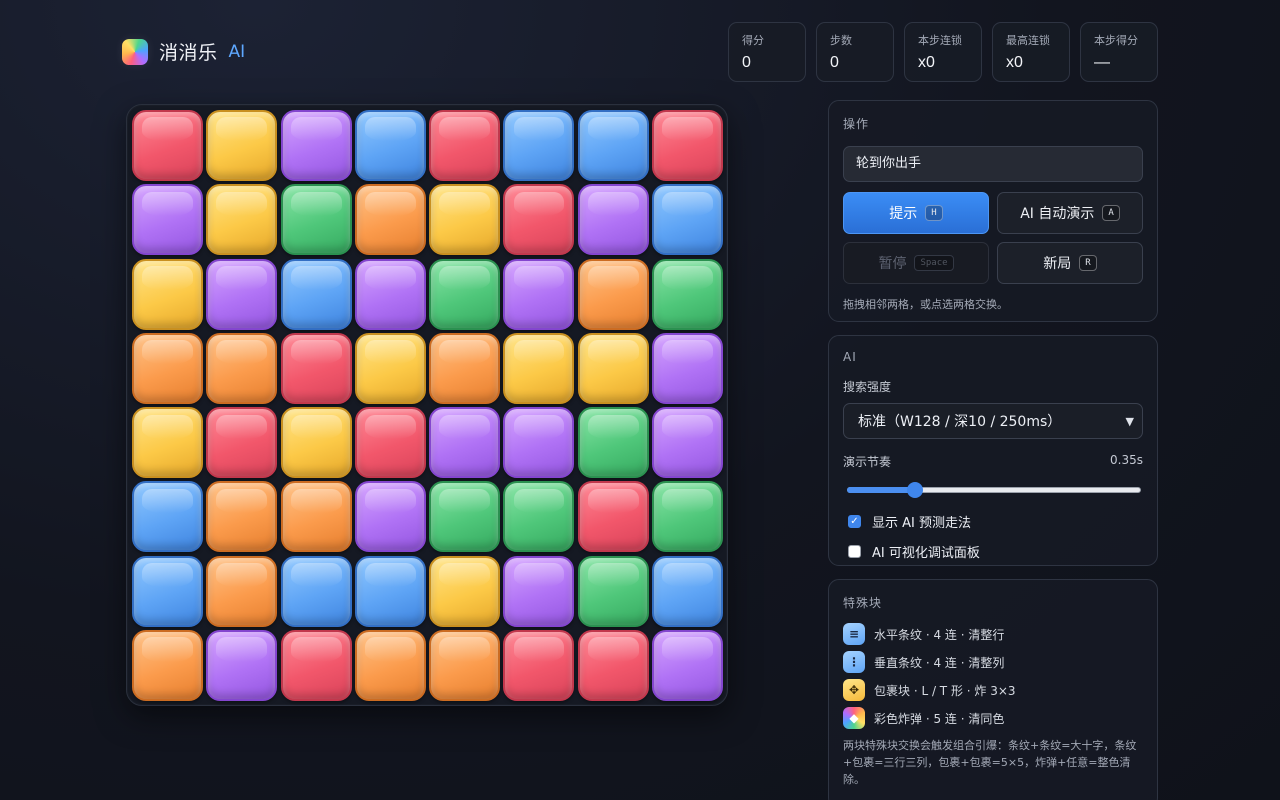 Image resolution: width=1280 pixels, height=800 pixels. I want to click on brand: 消消乐 AI, so click(183, 51).